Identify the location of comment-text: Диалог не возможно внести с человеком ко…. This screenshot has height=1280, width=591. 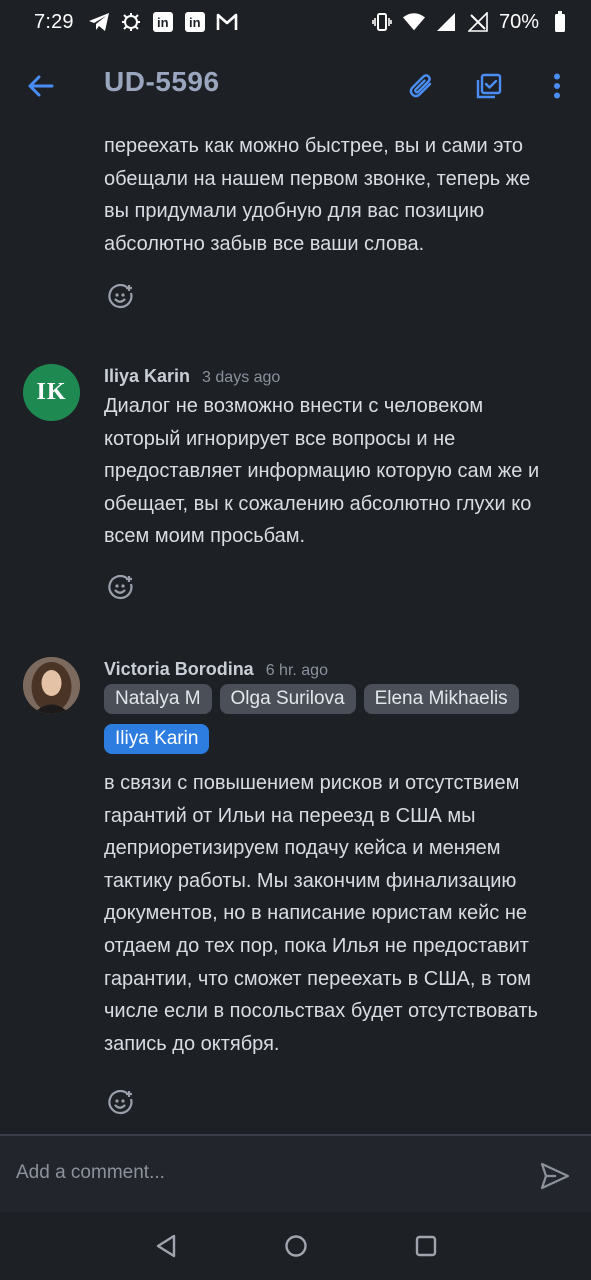
(322, 471).